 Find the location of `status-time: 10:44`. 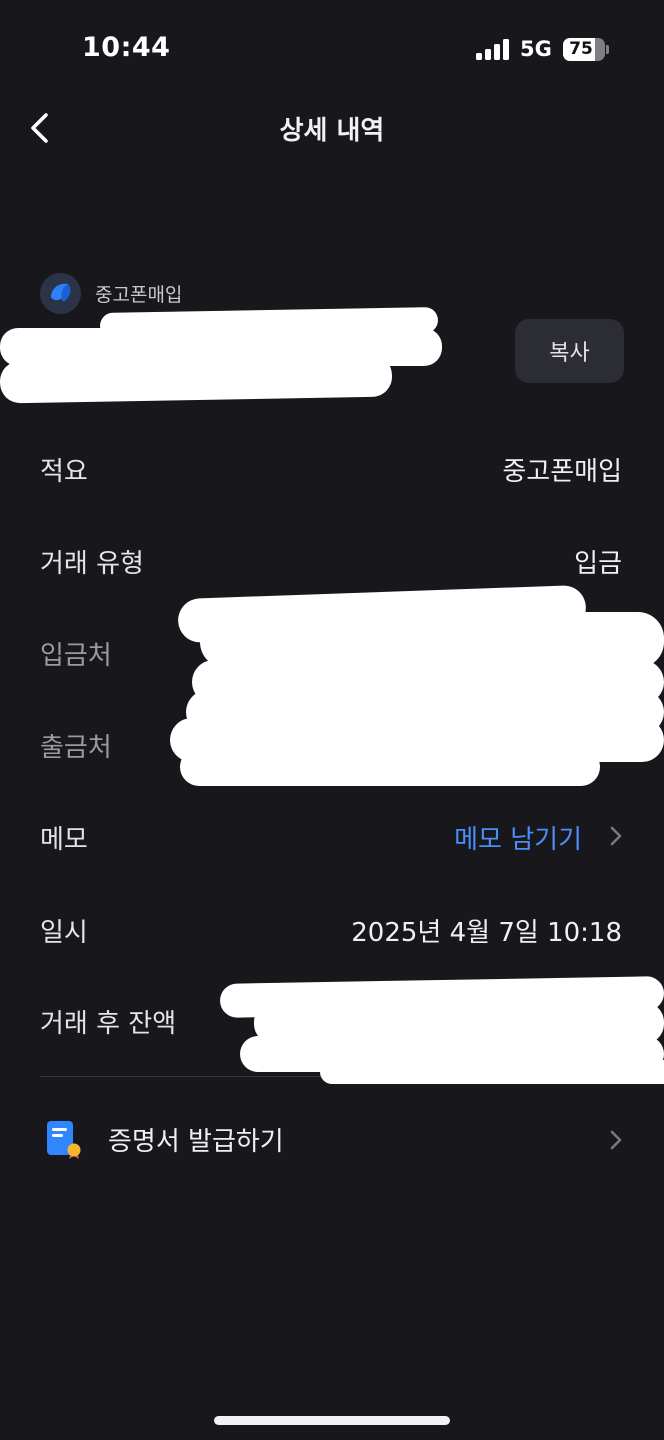

status-time: 10:44 is located at coordinates (126, 47).